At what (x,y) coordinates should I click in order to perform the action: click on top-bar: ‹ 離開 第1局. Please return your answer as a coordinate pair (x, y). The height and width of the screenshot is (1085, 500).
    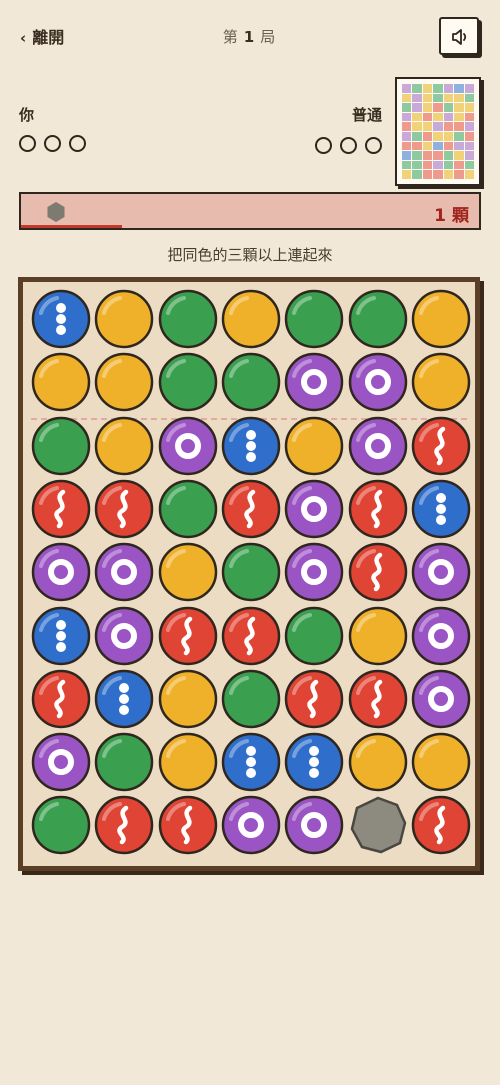
    Looking at the image, I should click on (250, 35).